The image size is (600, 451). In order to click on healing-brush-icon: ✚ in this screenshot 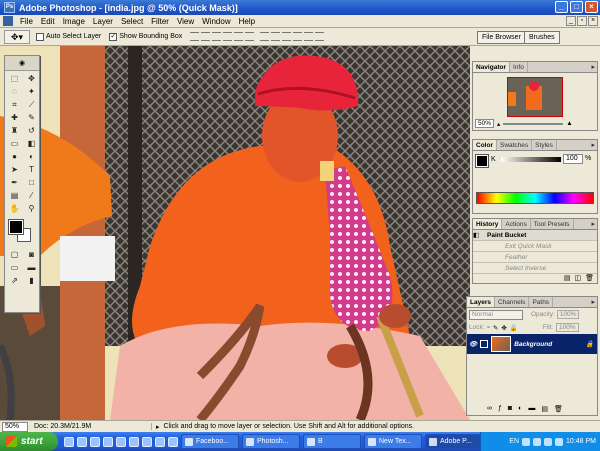, I will do `click(14, 118)`.